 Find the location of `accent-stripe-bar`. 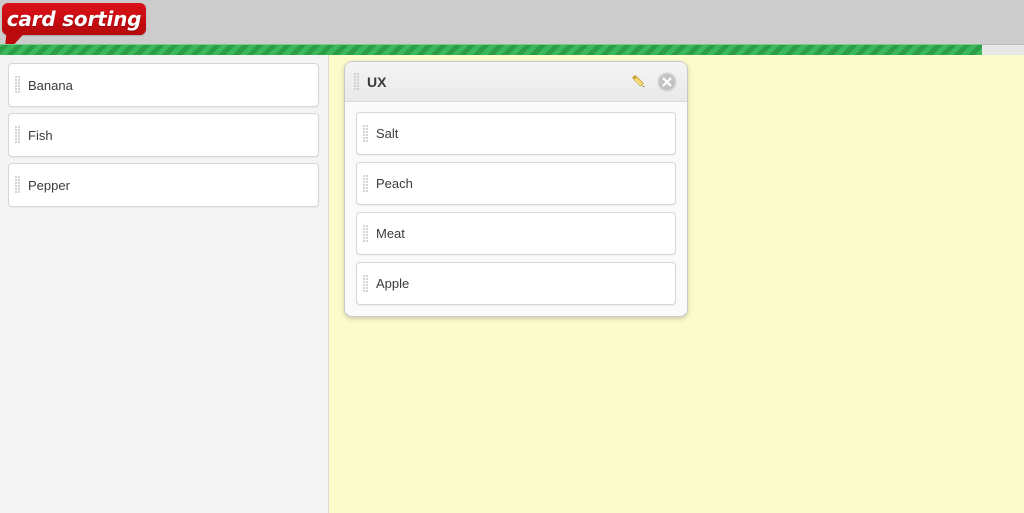

accent-stripe-bar is located at coordinates (491, 49).